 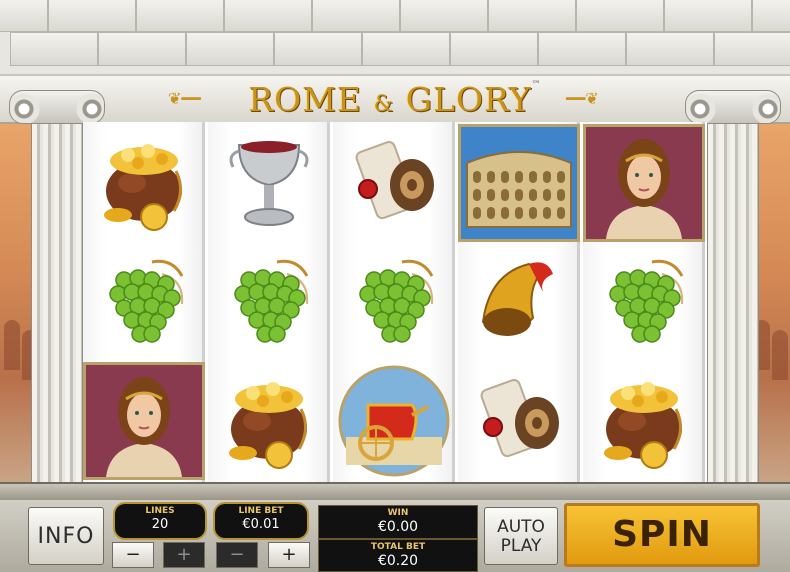 I want to click on line-bet-decrease-button: −, so click(x=237, y=555).